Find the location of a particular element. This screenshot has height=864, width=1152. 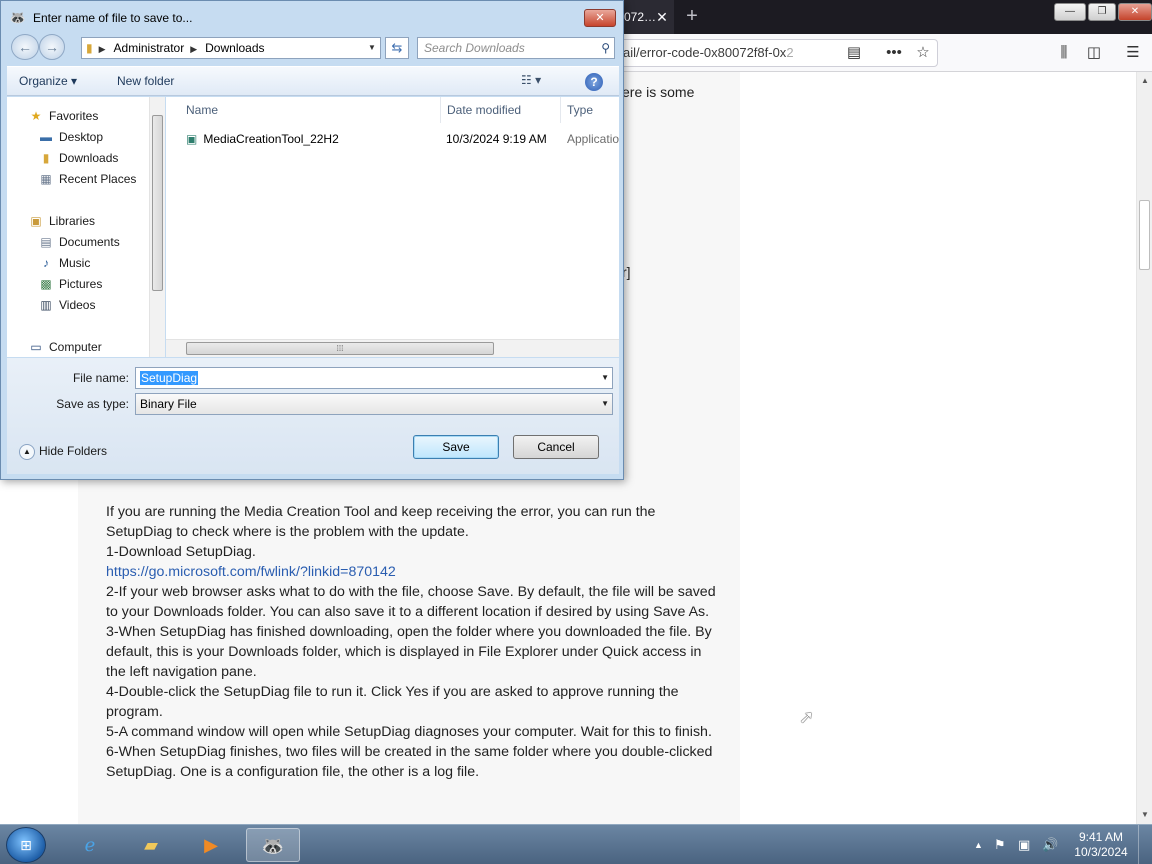

new-tab-button: + is located at coordinates (692, 17).